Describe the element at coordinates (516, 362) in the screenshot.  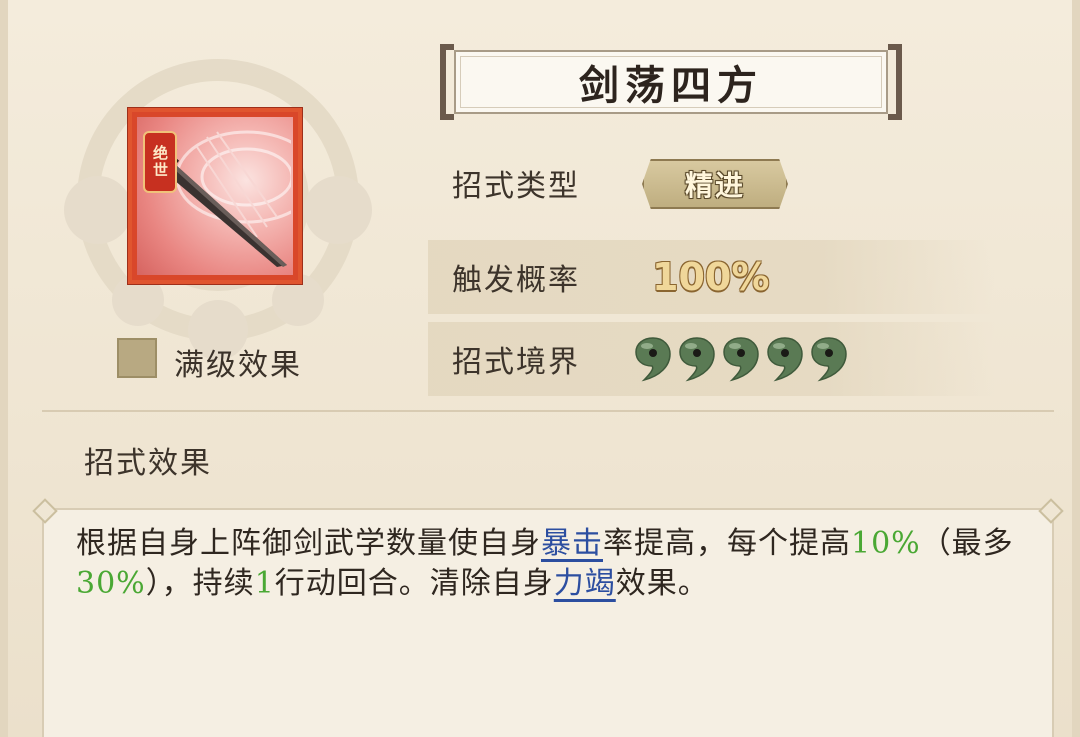
I see `skill-realm-label: 招式境界` at that location.